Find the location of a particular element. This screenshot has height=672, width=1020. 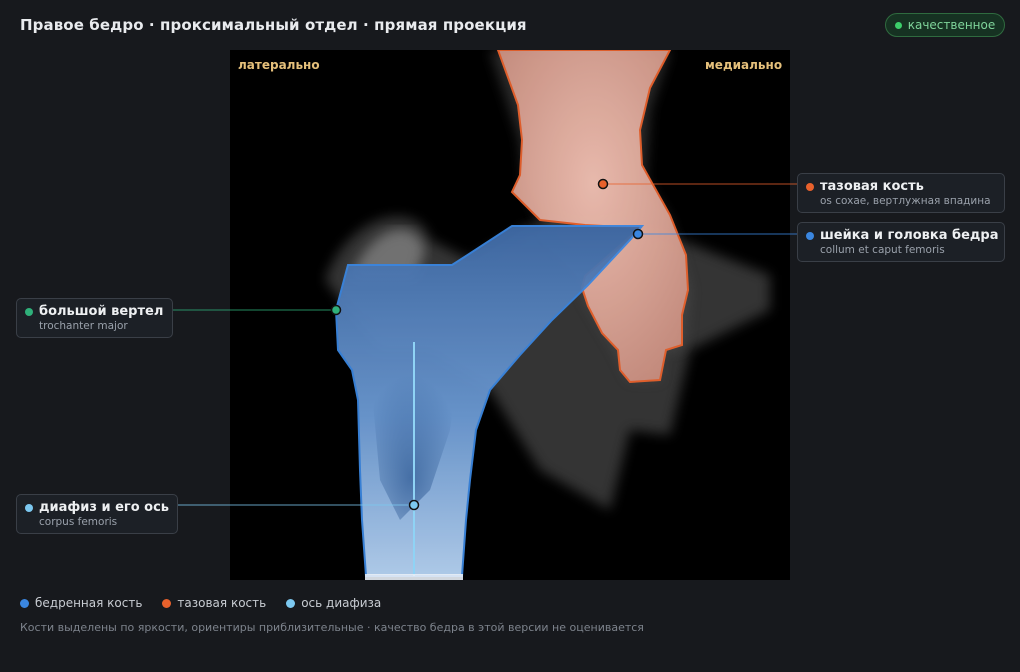

legend-axis-label: ось диафиза is located at coordinates (341, 603).